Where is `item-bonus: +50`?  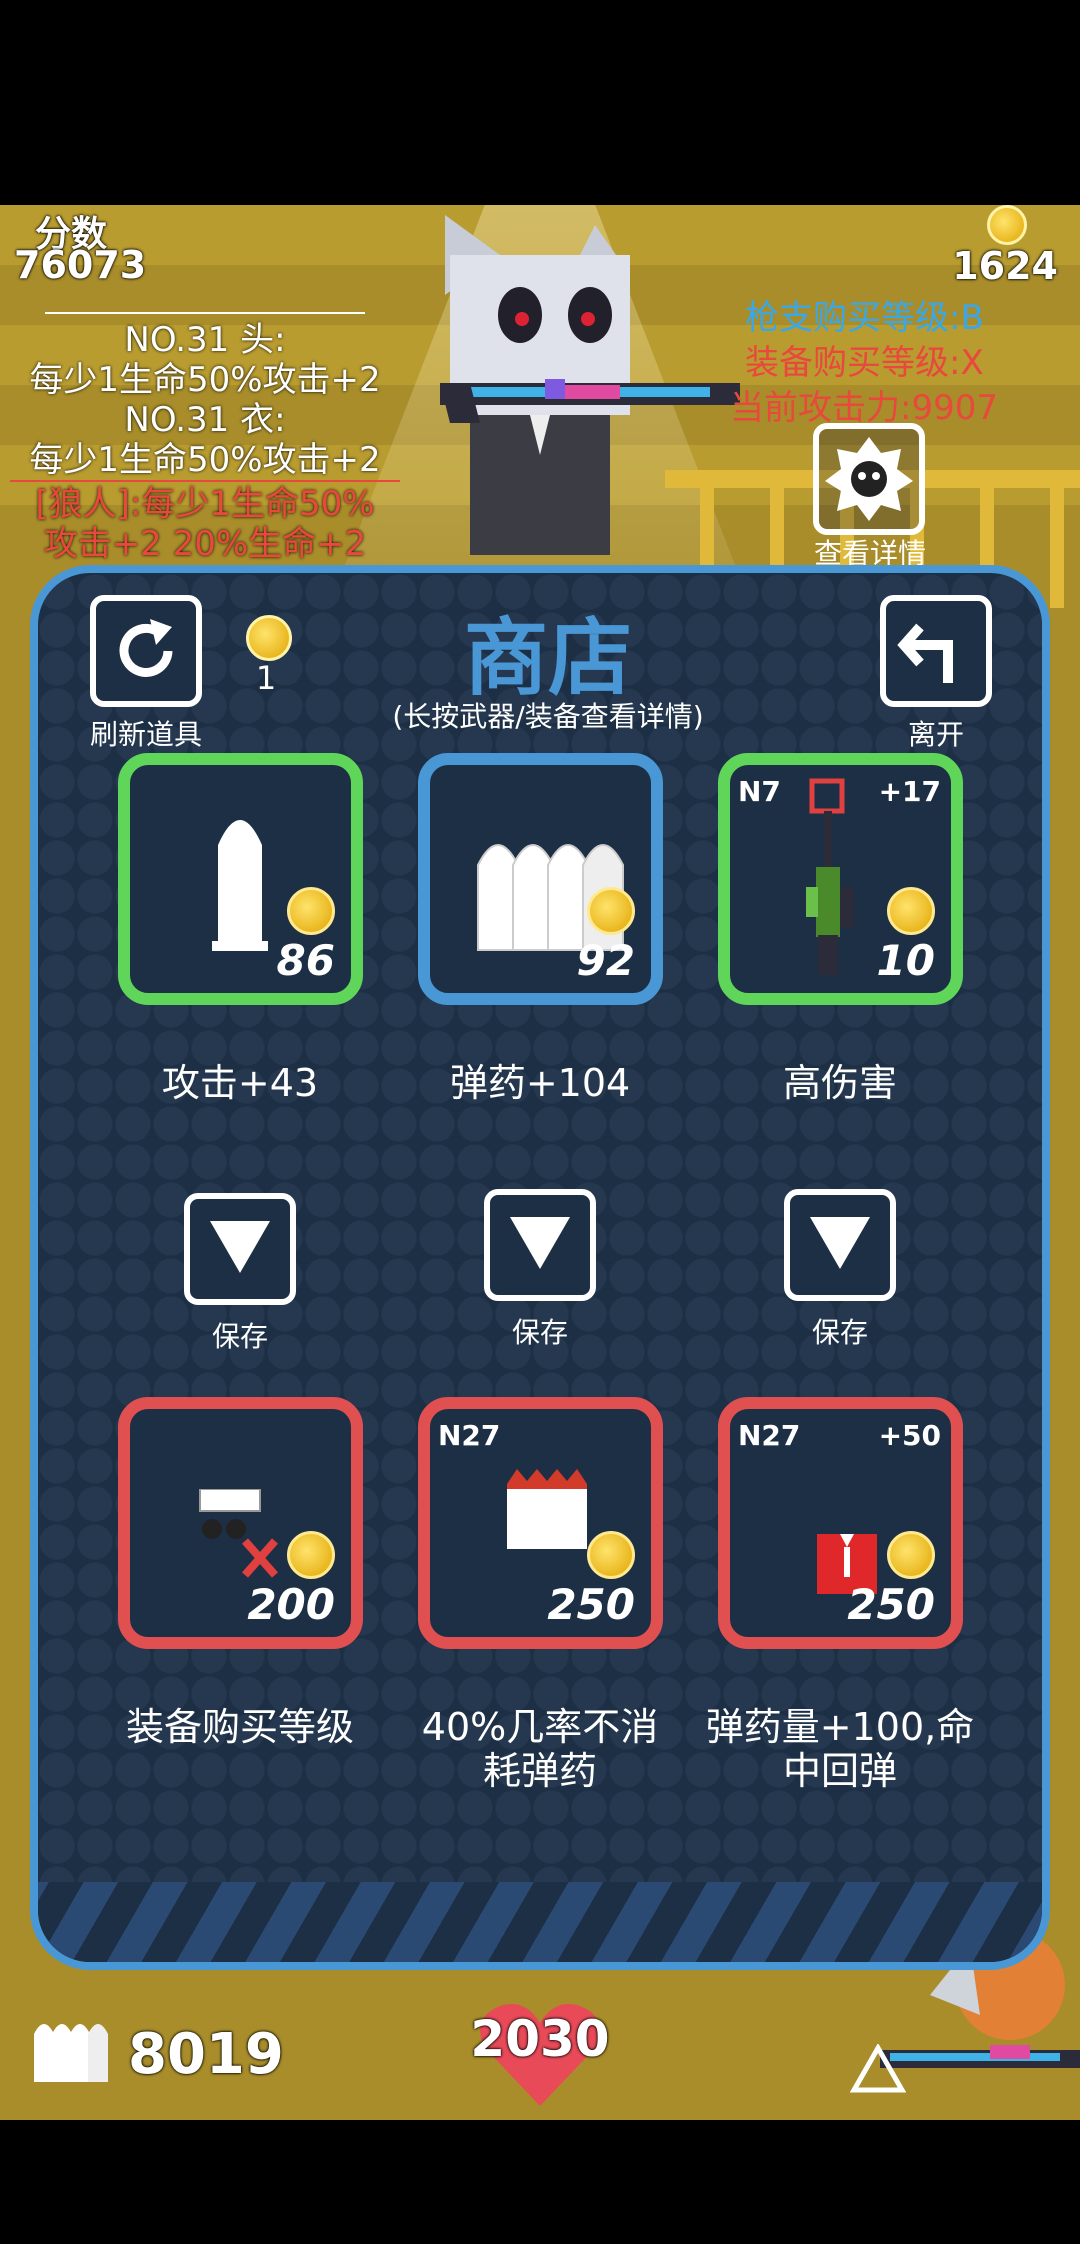 item-bonus: +50 is located at coordinates (909, 1435).